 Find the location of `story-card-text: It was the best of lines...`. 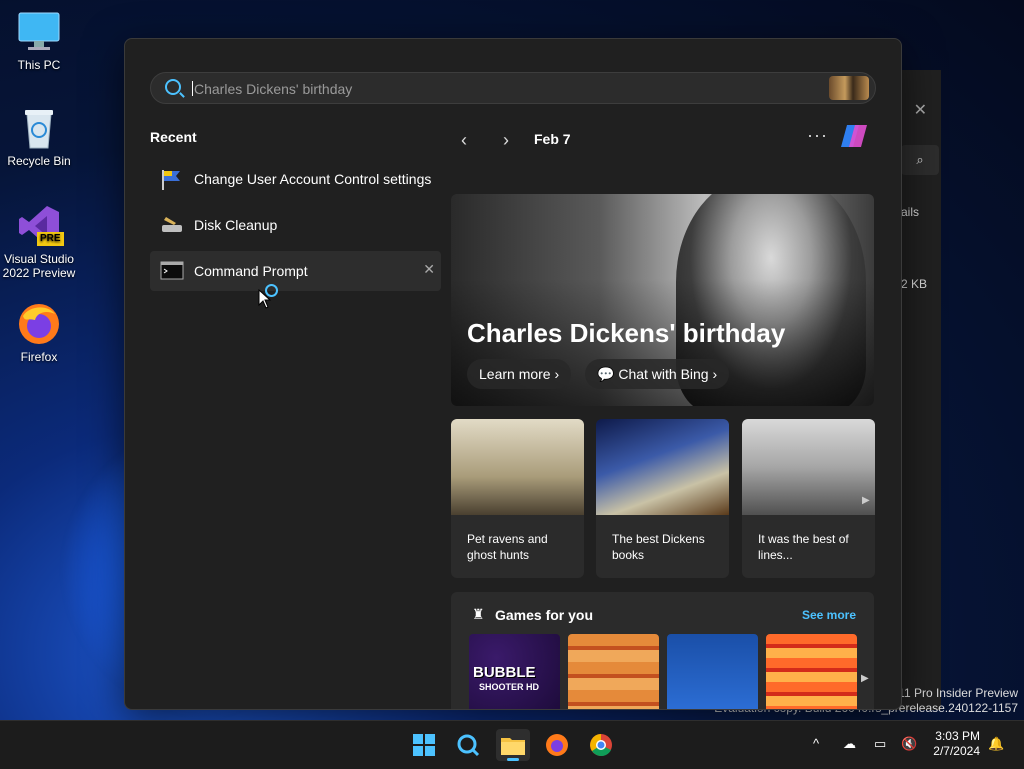

story-card-text: It was the best of lines... is located at coordinates (803, 547).